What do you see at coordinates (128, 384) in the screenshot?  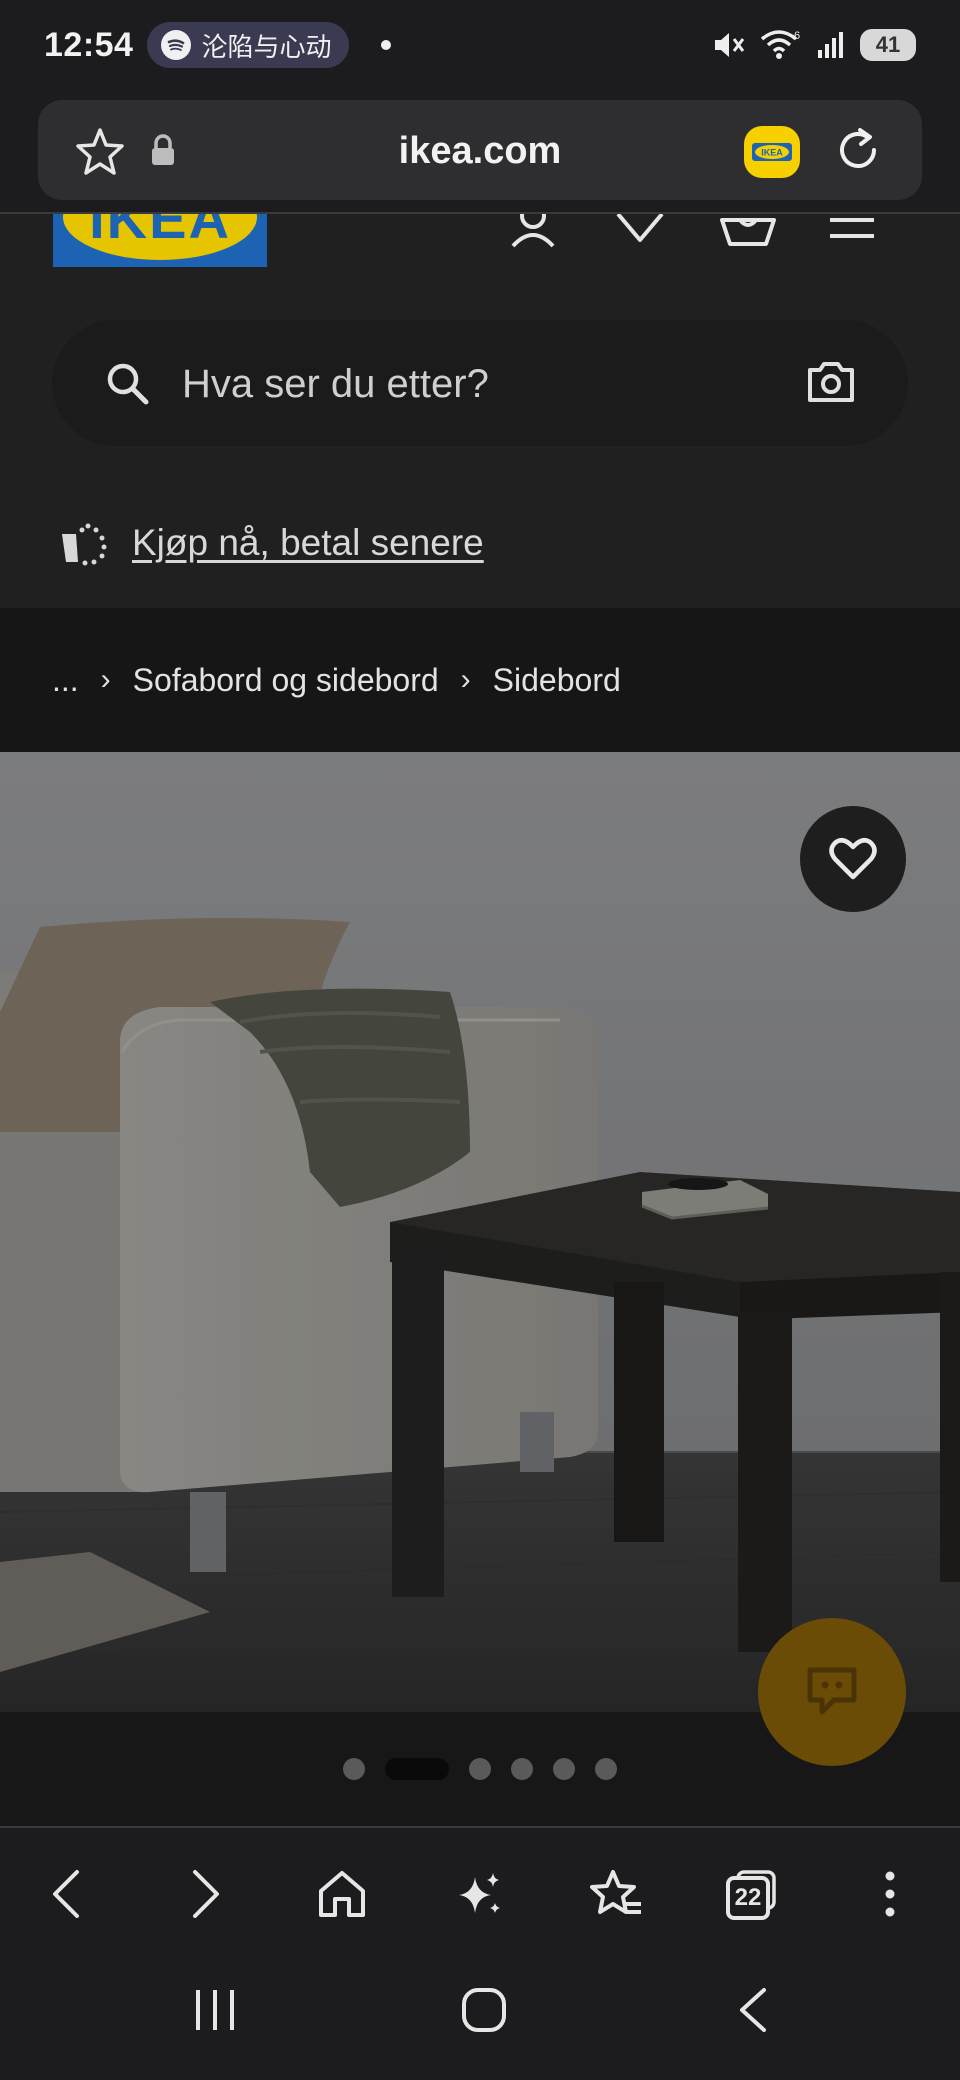 I see `search-icon` at bounding box center [128, 384].